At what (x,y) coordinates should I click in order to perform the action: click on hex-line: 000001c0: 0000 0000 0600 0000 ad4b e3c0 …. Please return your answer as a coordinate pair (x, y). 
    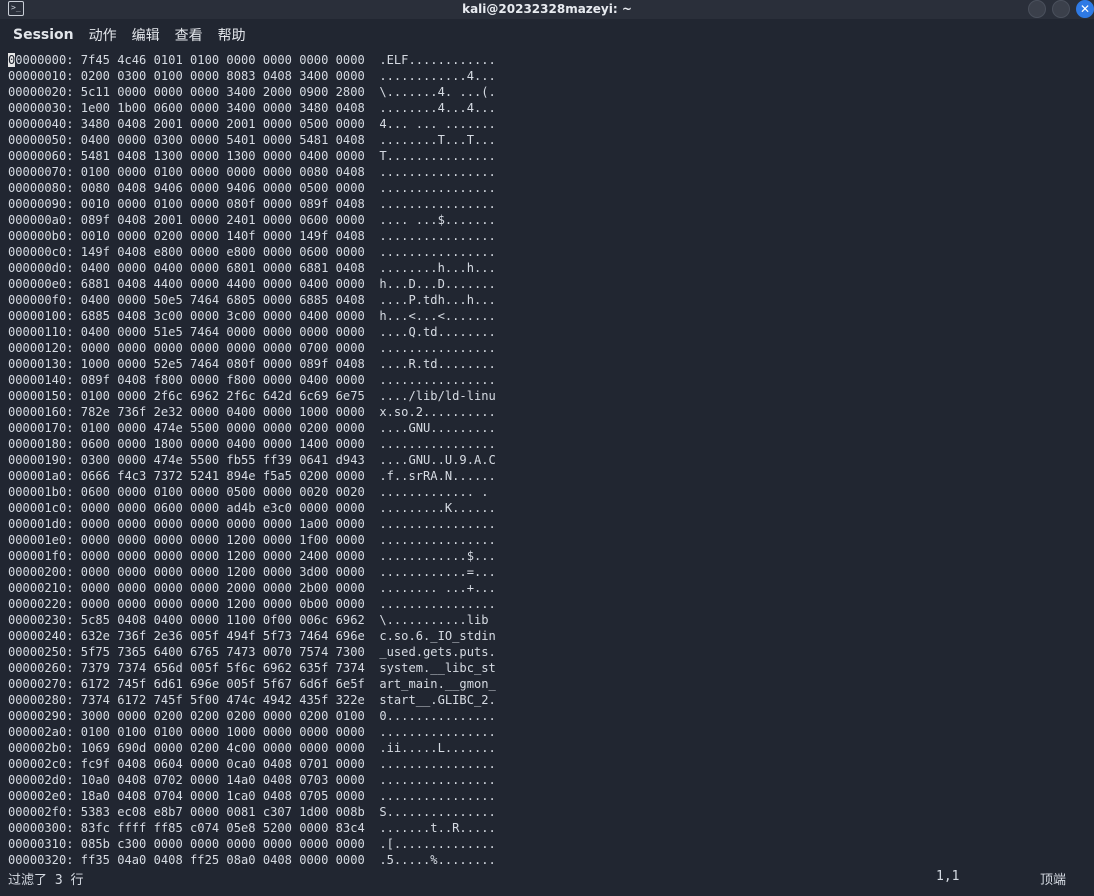
    Looking at the image, I should click on (252, 508).